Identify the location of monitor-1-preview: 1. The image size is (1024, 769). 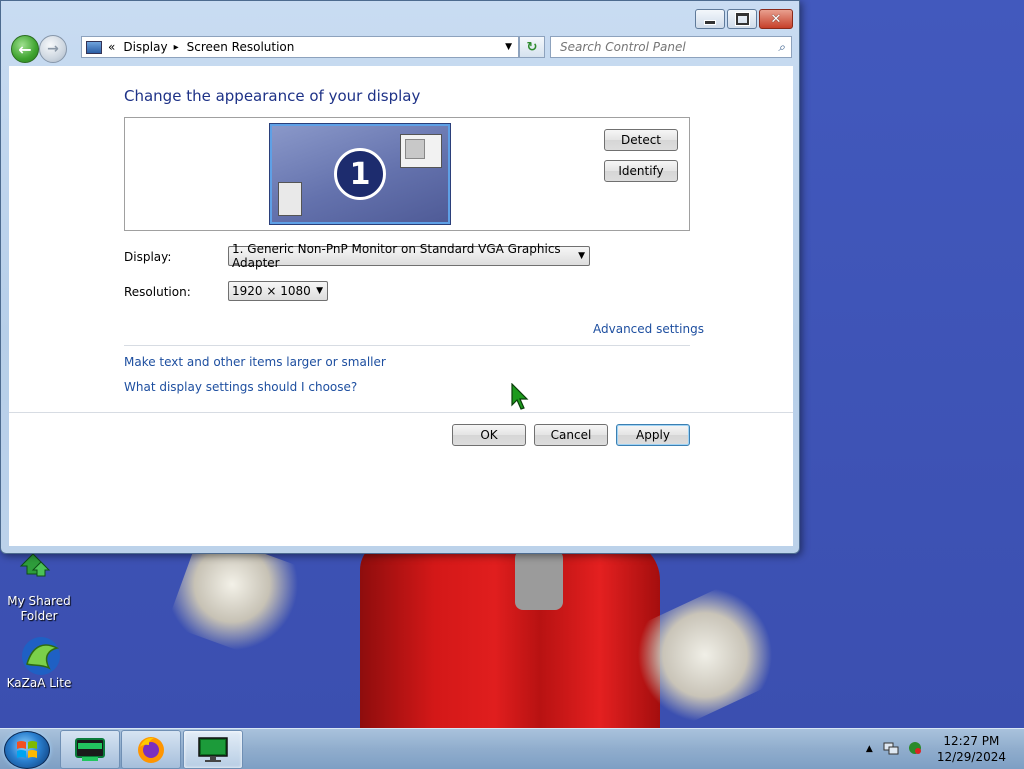
(360, 174).